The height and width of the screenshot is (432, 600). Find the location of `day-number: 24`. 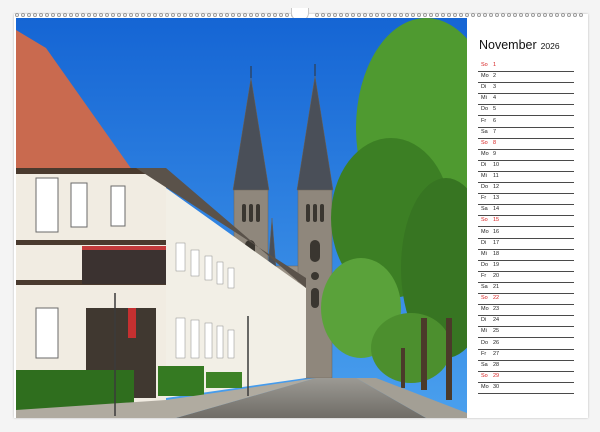

day-number: 24 is located at coordinates (496, 320).